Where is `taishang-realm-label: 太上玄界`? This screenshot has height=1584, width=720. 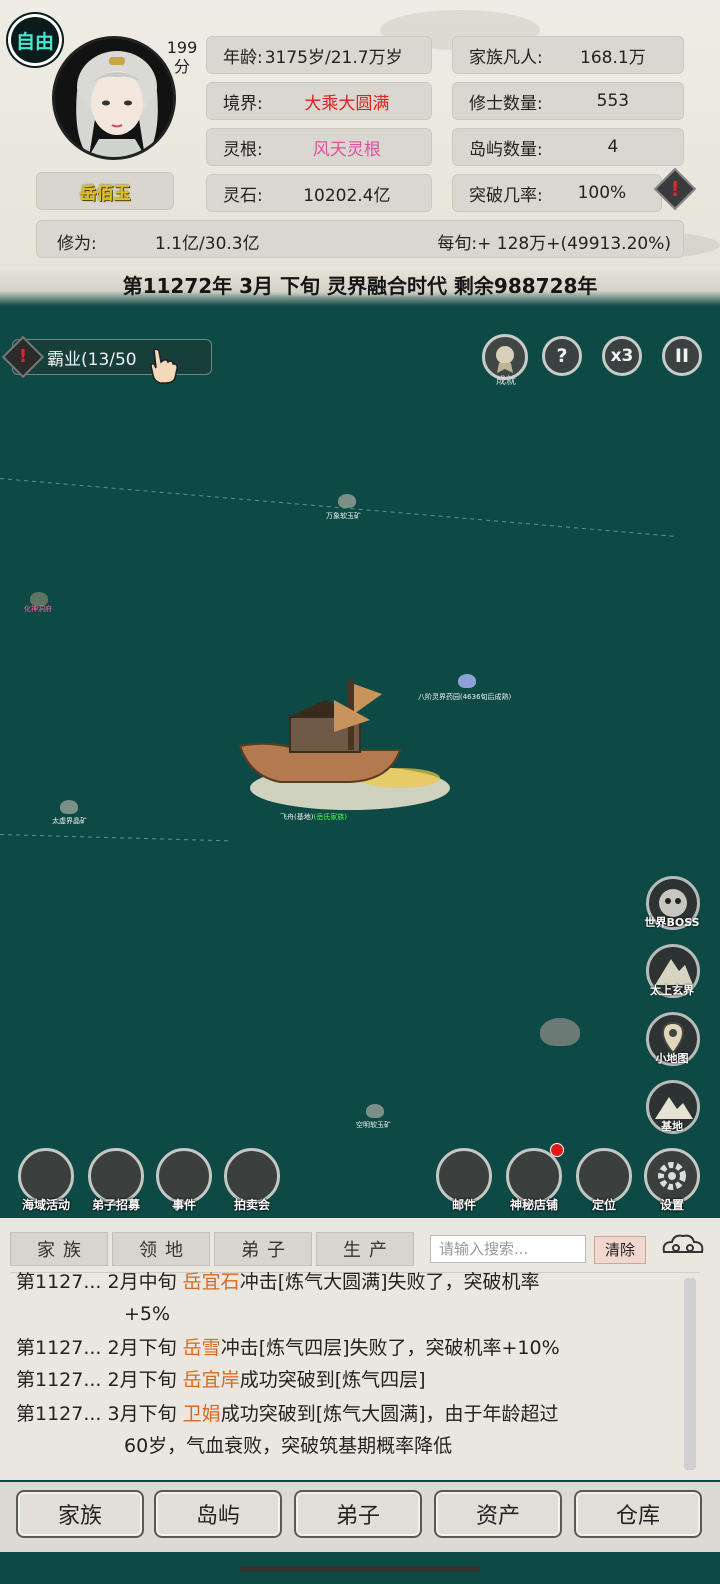 taishang-realm-label: 太上玄界 is located at coordinates (672, 990).